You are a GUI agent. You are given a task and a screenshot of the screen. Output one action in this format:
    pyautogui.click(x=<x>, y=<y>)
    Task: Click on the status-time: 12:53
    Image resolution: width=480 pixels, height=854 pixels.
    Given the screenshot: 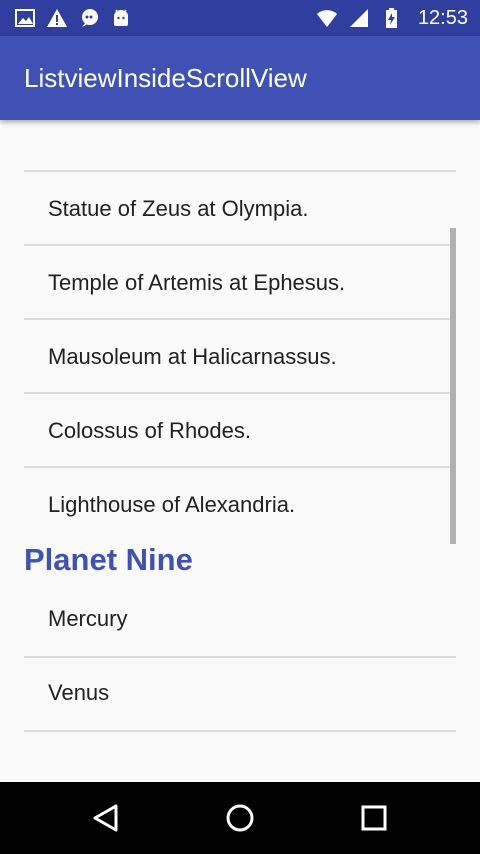 What is the action you would take?
    pyautogui.click(x=442, y=18)
    